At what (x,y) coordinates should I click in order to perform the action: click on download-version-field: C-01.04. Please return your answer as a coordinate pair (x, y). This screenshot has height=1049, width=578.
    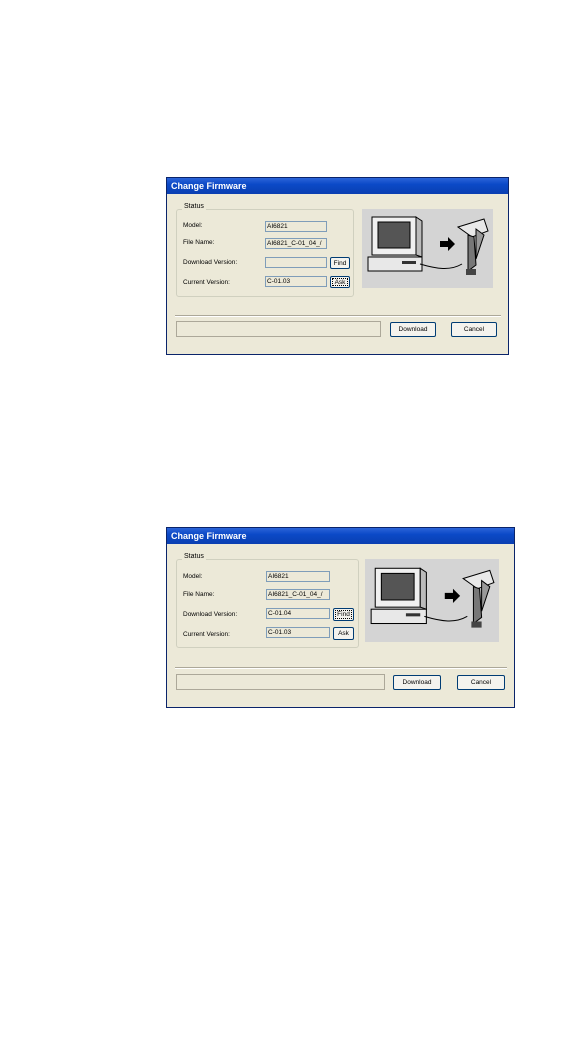
    Looking at the image, I should click on (298, 613).